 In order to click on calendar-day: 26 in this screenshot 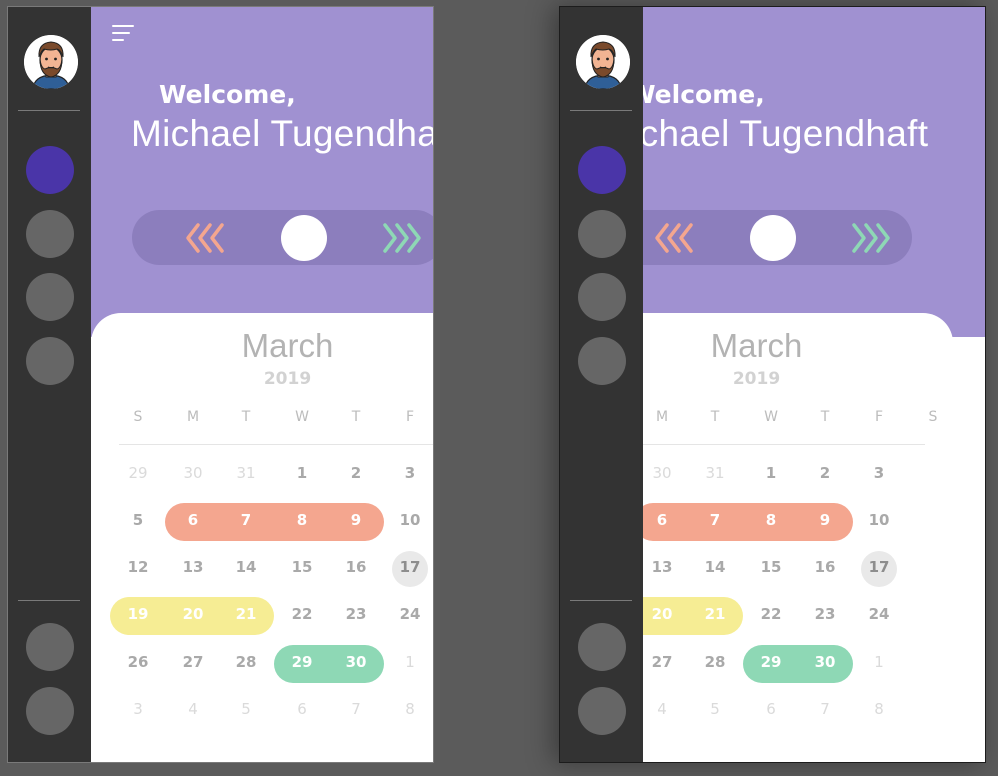, I will do `click(138, 664)`.